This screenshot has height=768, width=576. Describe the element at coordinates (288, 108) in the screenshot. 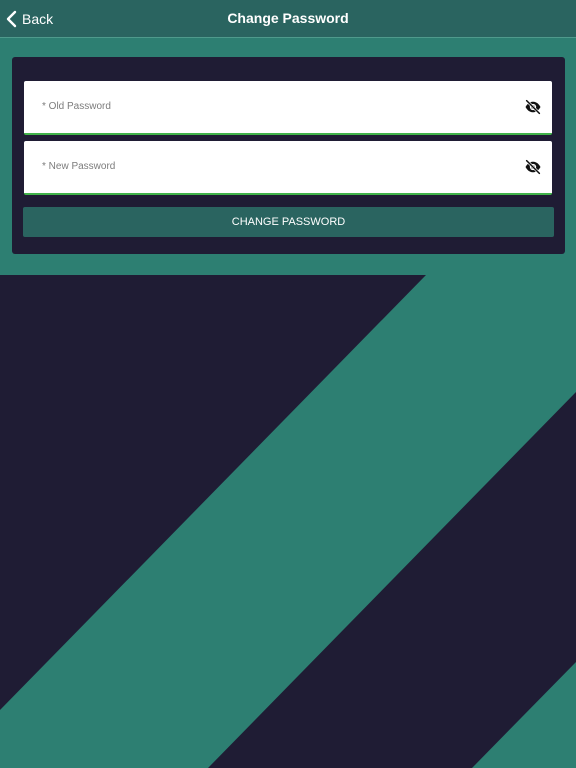

I see `old-password-field: * Old Password` at that location.